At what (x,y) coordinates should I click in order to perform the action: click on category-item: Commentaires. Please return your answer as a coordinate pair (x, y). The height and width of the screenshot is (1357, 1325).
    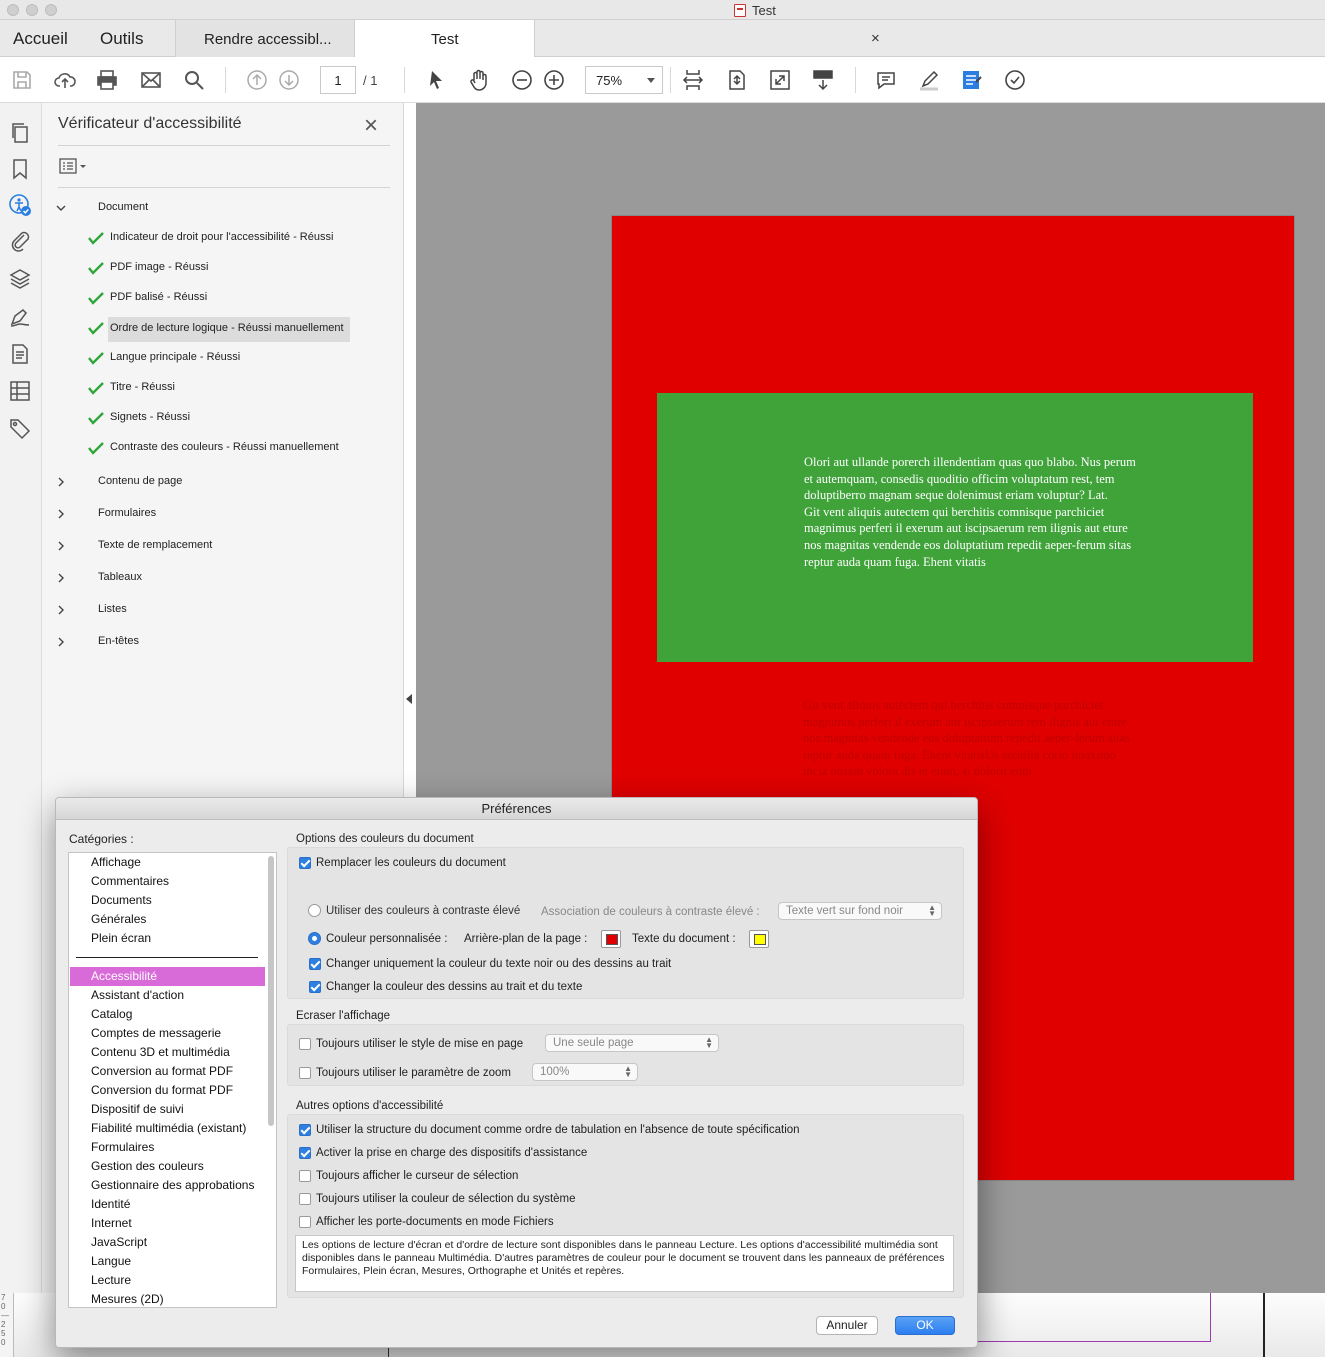
    Looking at the image, I should click on (167, 881).